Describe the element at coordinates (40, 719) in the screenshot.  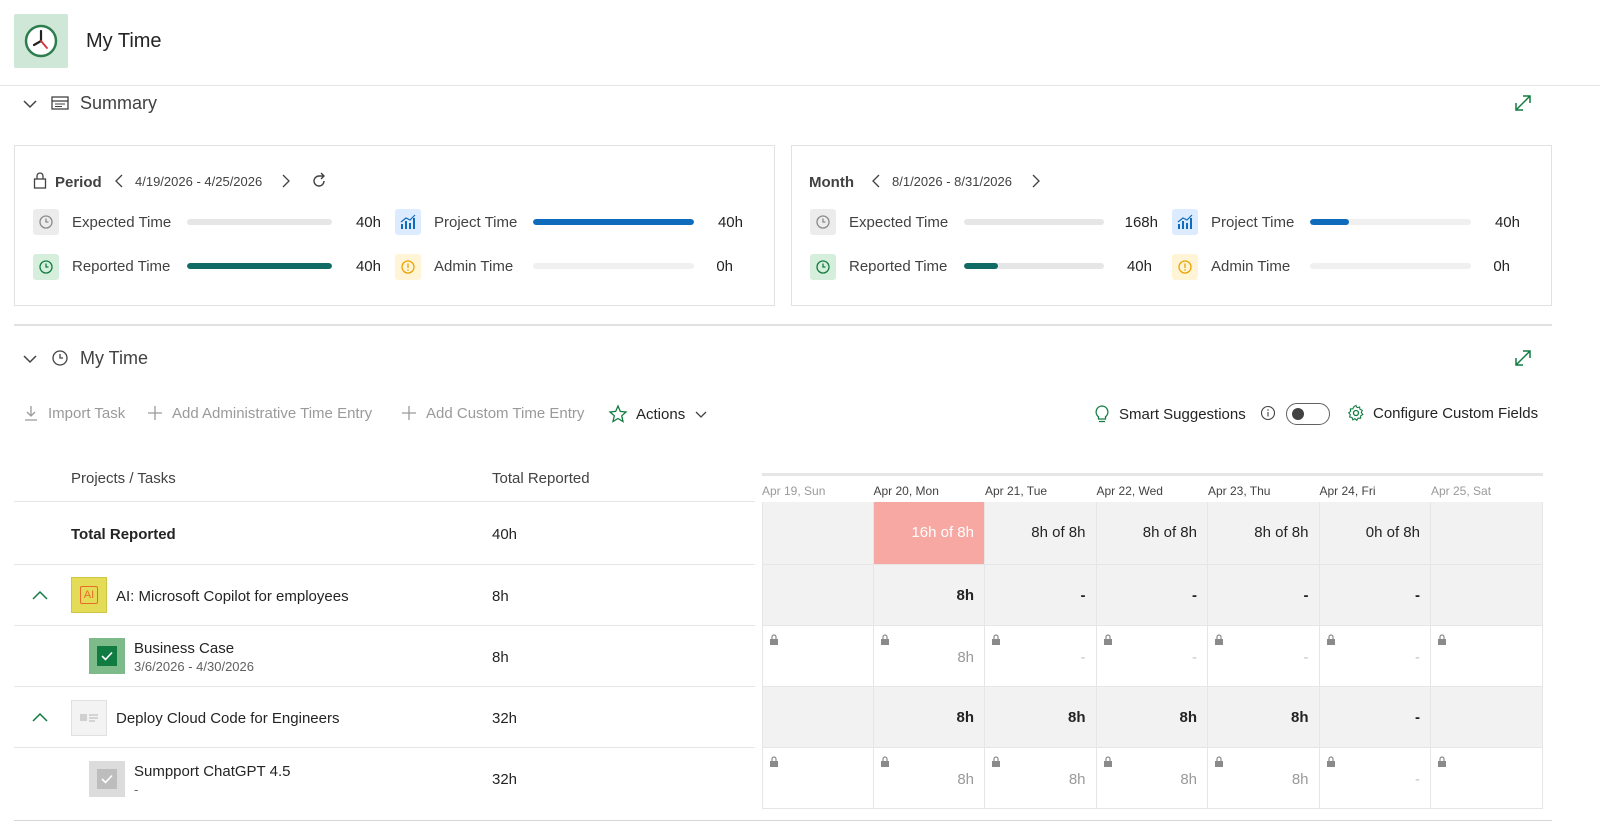
I see `project2-collapse-chevron-up-icon` at that location.